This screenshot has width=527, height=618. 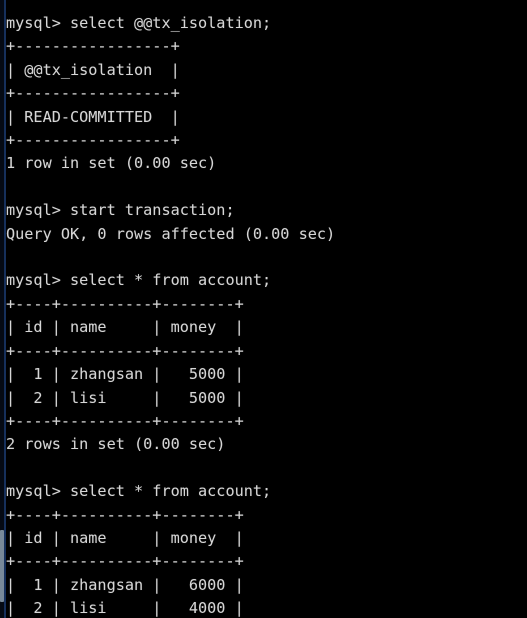 What do you see at coordinates (125, 608) in the screenshot?
I see `terminal-line: | 2 | lisi | 4000 |` at bounding box center [125, 608].